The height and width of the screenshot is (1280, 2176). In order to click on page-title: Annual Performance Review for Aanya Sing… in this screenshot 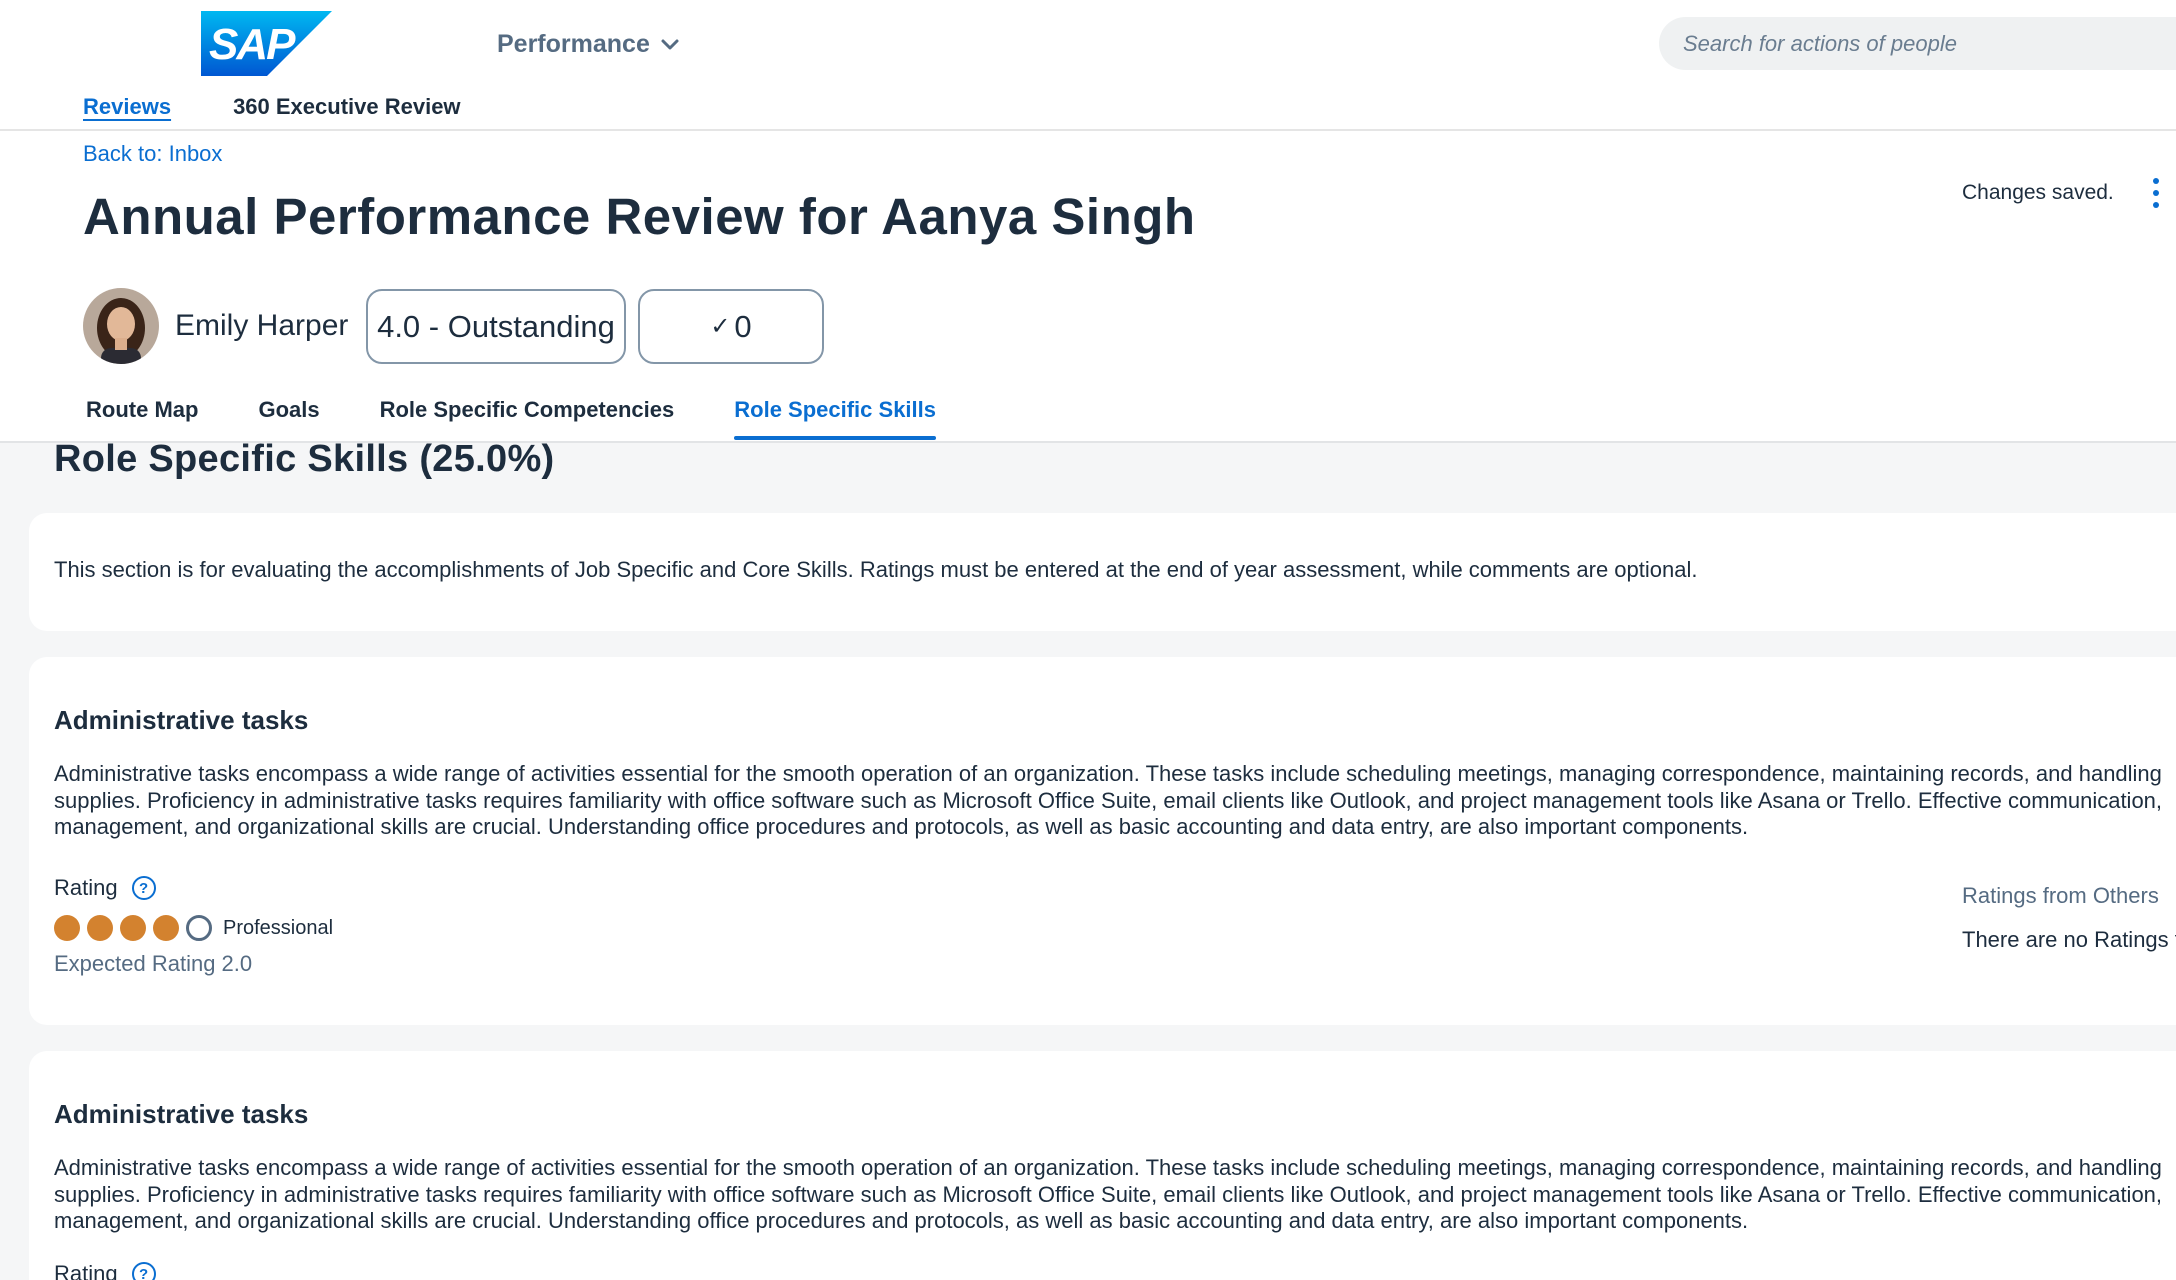, I will do `click(639, 216)`.